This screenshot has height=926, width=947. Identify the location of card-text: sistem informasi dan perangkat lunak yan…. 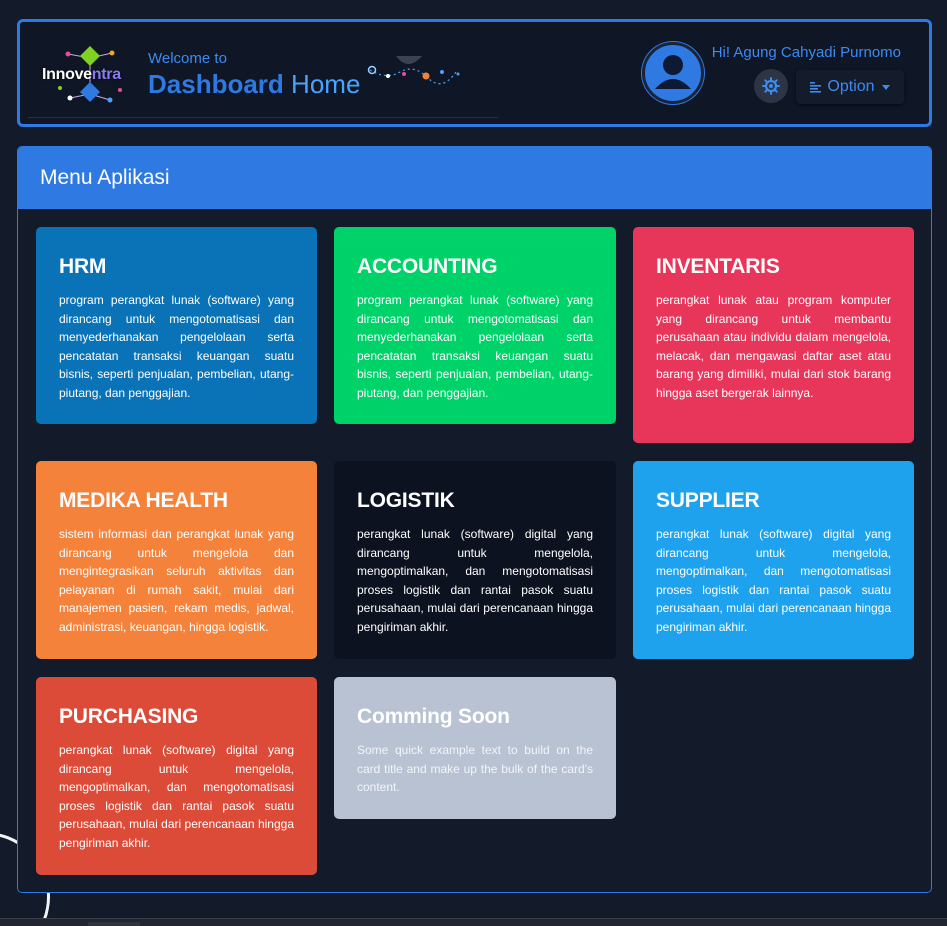
(176, 580).